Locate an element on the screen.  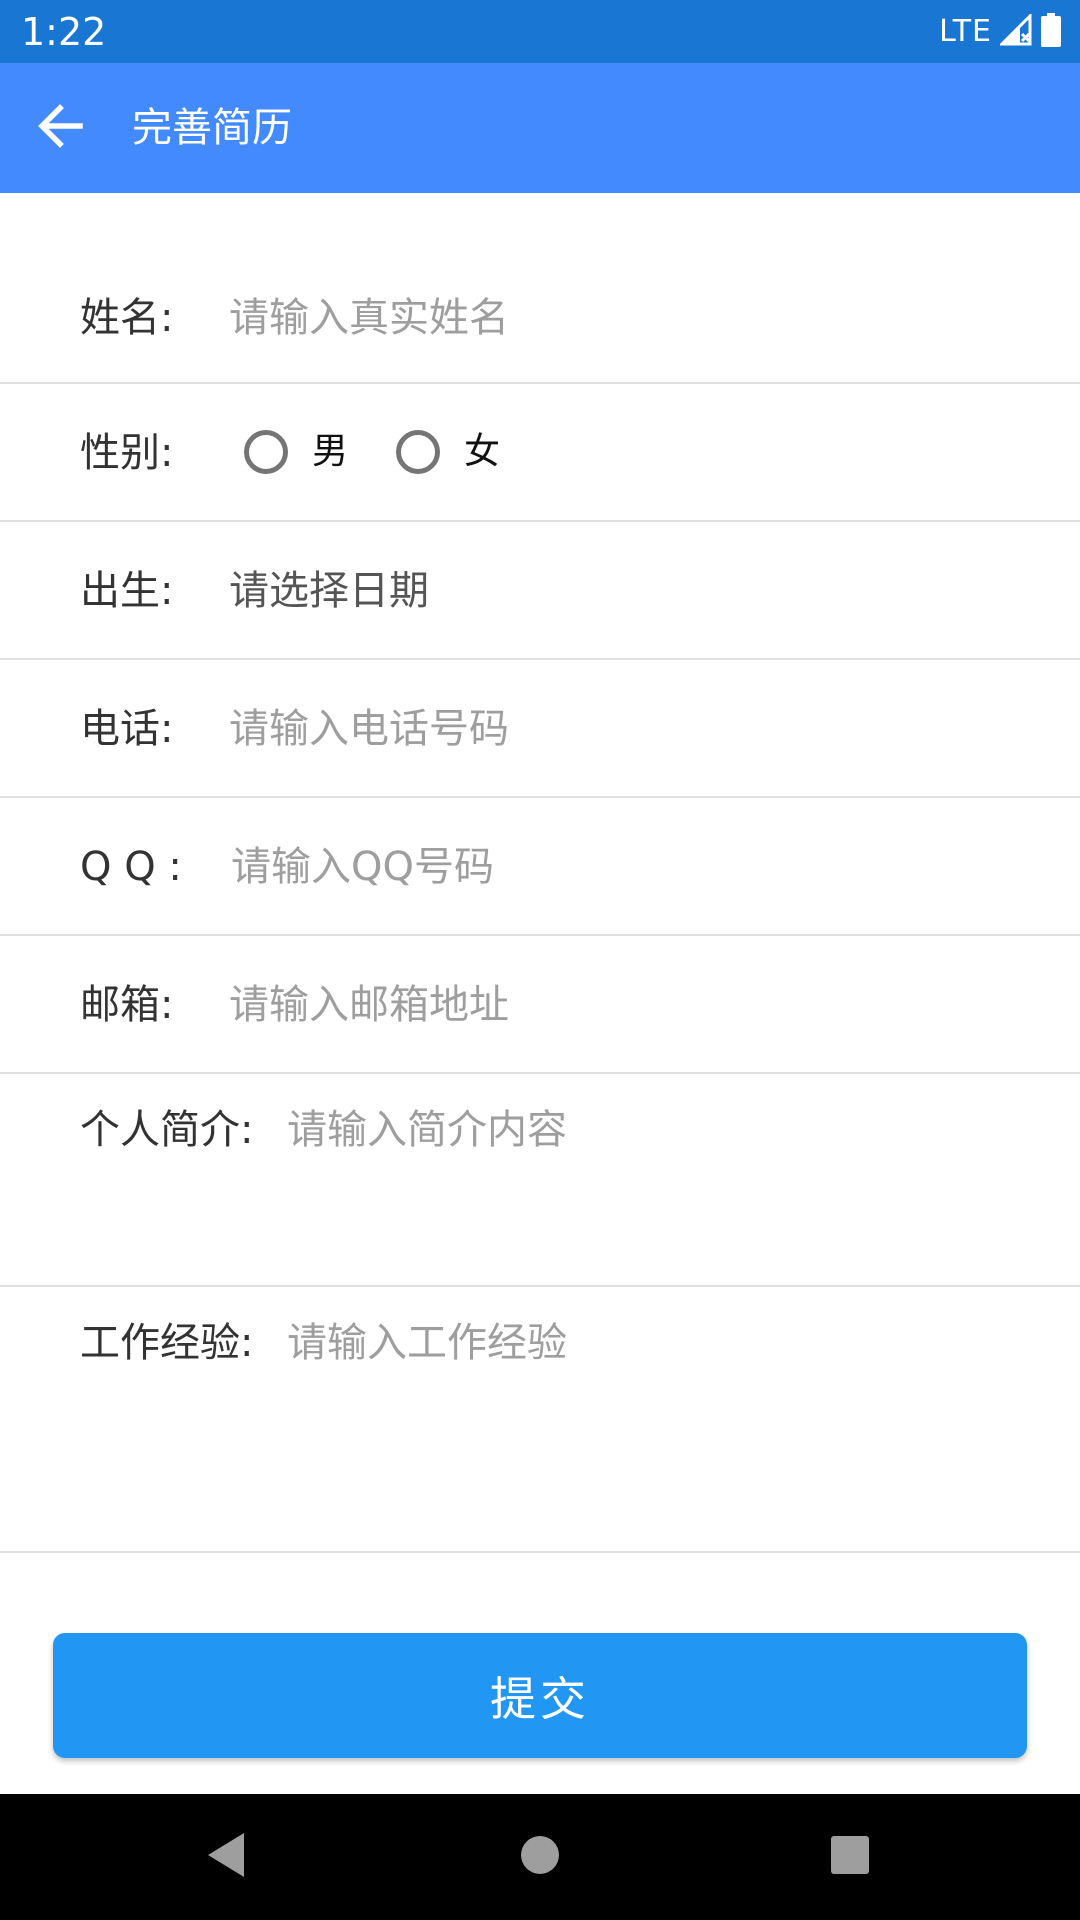
status-bar: 1:22 LTE is located at coordinates (540, 31).